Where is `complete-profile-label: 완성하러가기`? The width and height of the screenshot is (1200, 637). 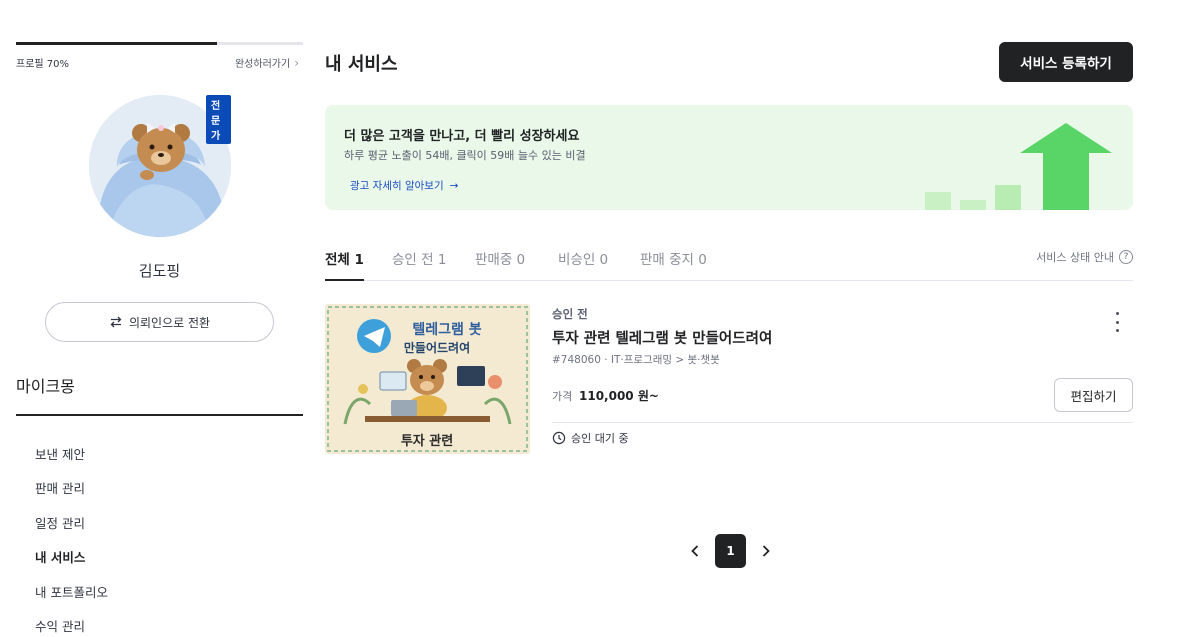
complete-profile-label: 완성하러가기 is located at coordinates (262, 64).